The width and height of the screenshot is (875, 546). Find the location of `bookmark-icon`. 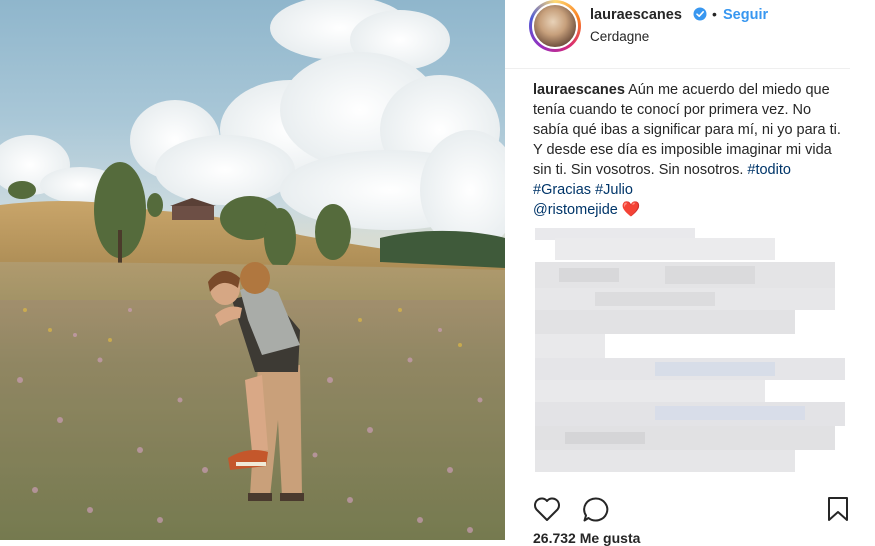

bookmark-icon is located at coordinates (838, 509).